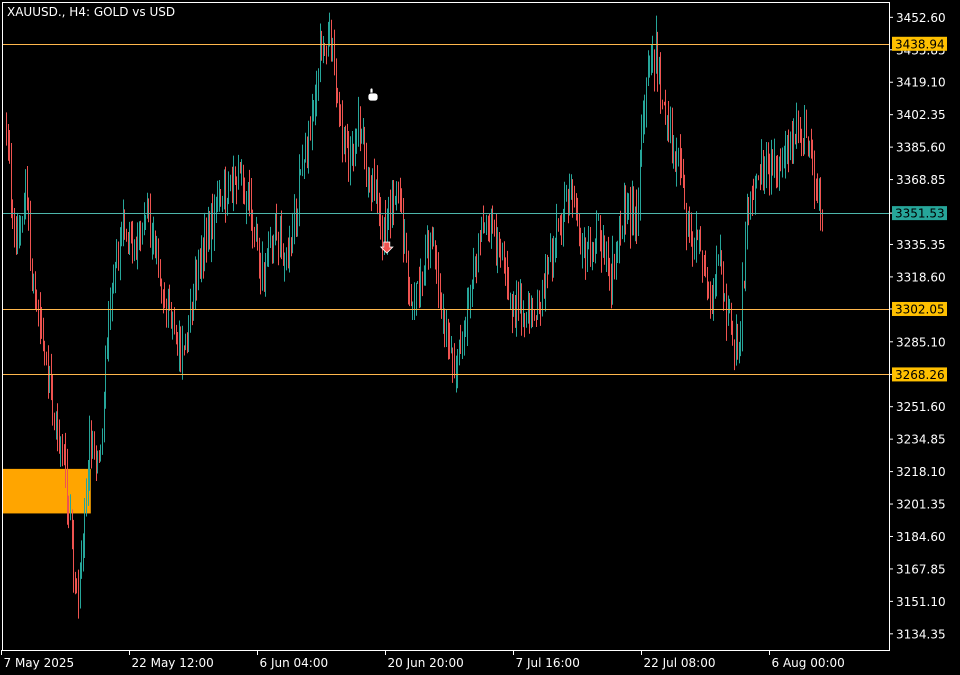 The height and width of the screenshot is (675, 960). What do you see at coordinates (548, 663) in the screenshot?
I see `x-tick-label: 7 Jul 16:00` at bounding box center [548, 663].